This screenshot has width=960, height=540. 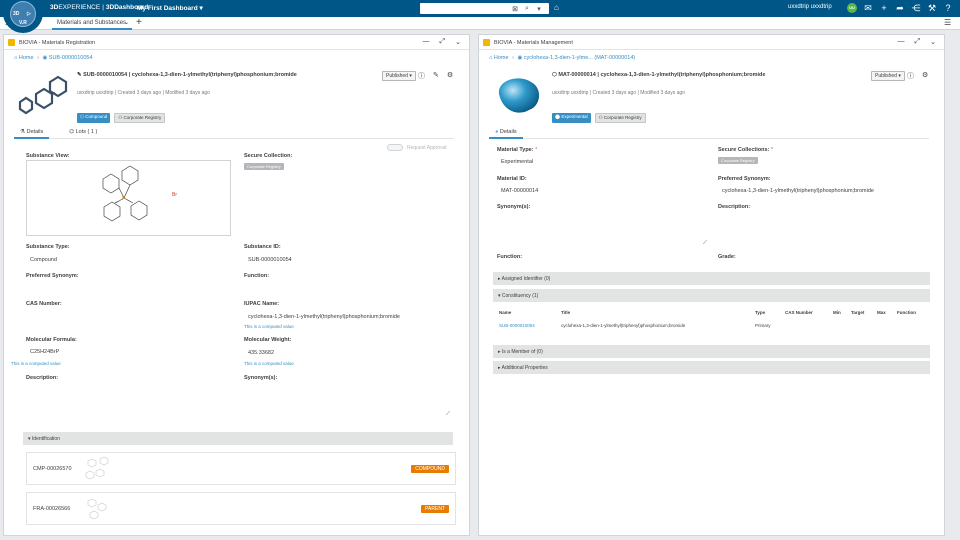 I want to click on assigned-identifier-section: ▸ Assigned Identifier (0), so click(x=711, y=278).